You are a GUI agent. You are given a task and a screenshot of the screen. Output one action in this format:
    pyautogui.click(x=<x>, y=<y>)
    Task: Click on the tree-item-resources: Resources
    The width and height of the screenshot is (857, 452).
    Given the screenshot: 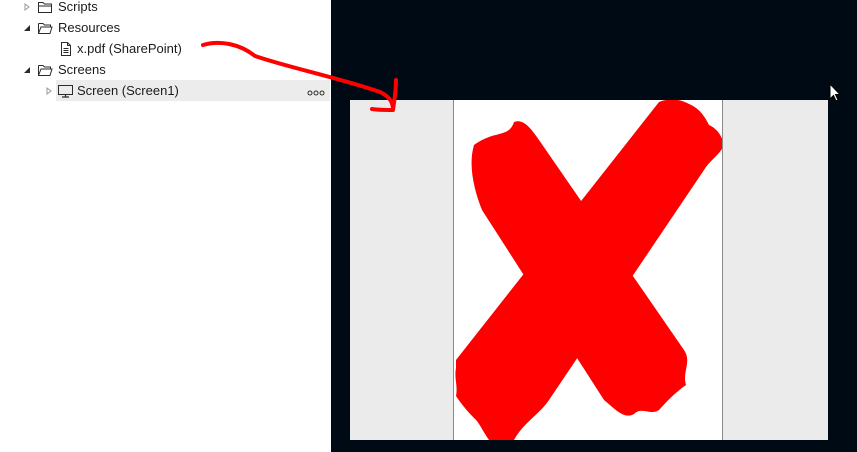 What is the action you would take?
    pyautogui.click(x=165, y=27)
    